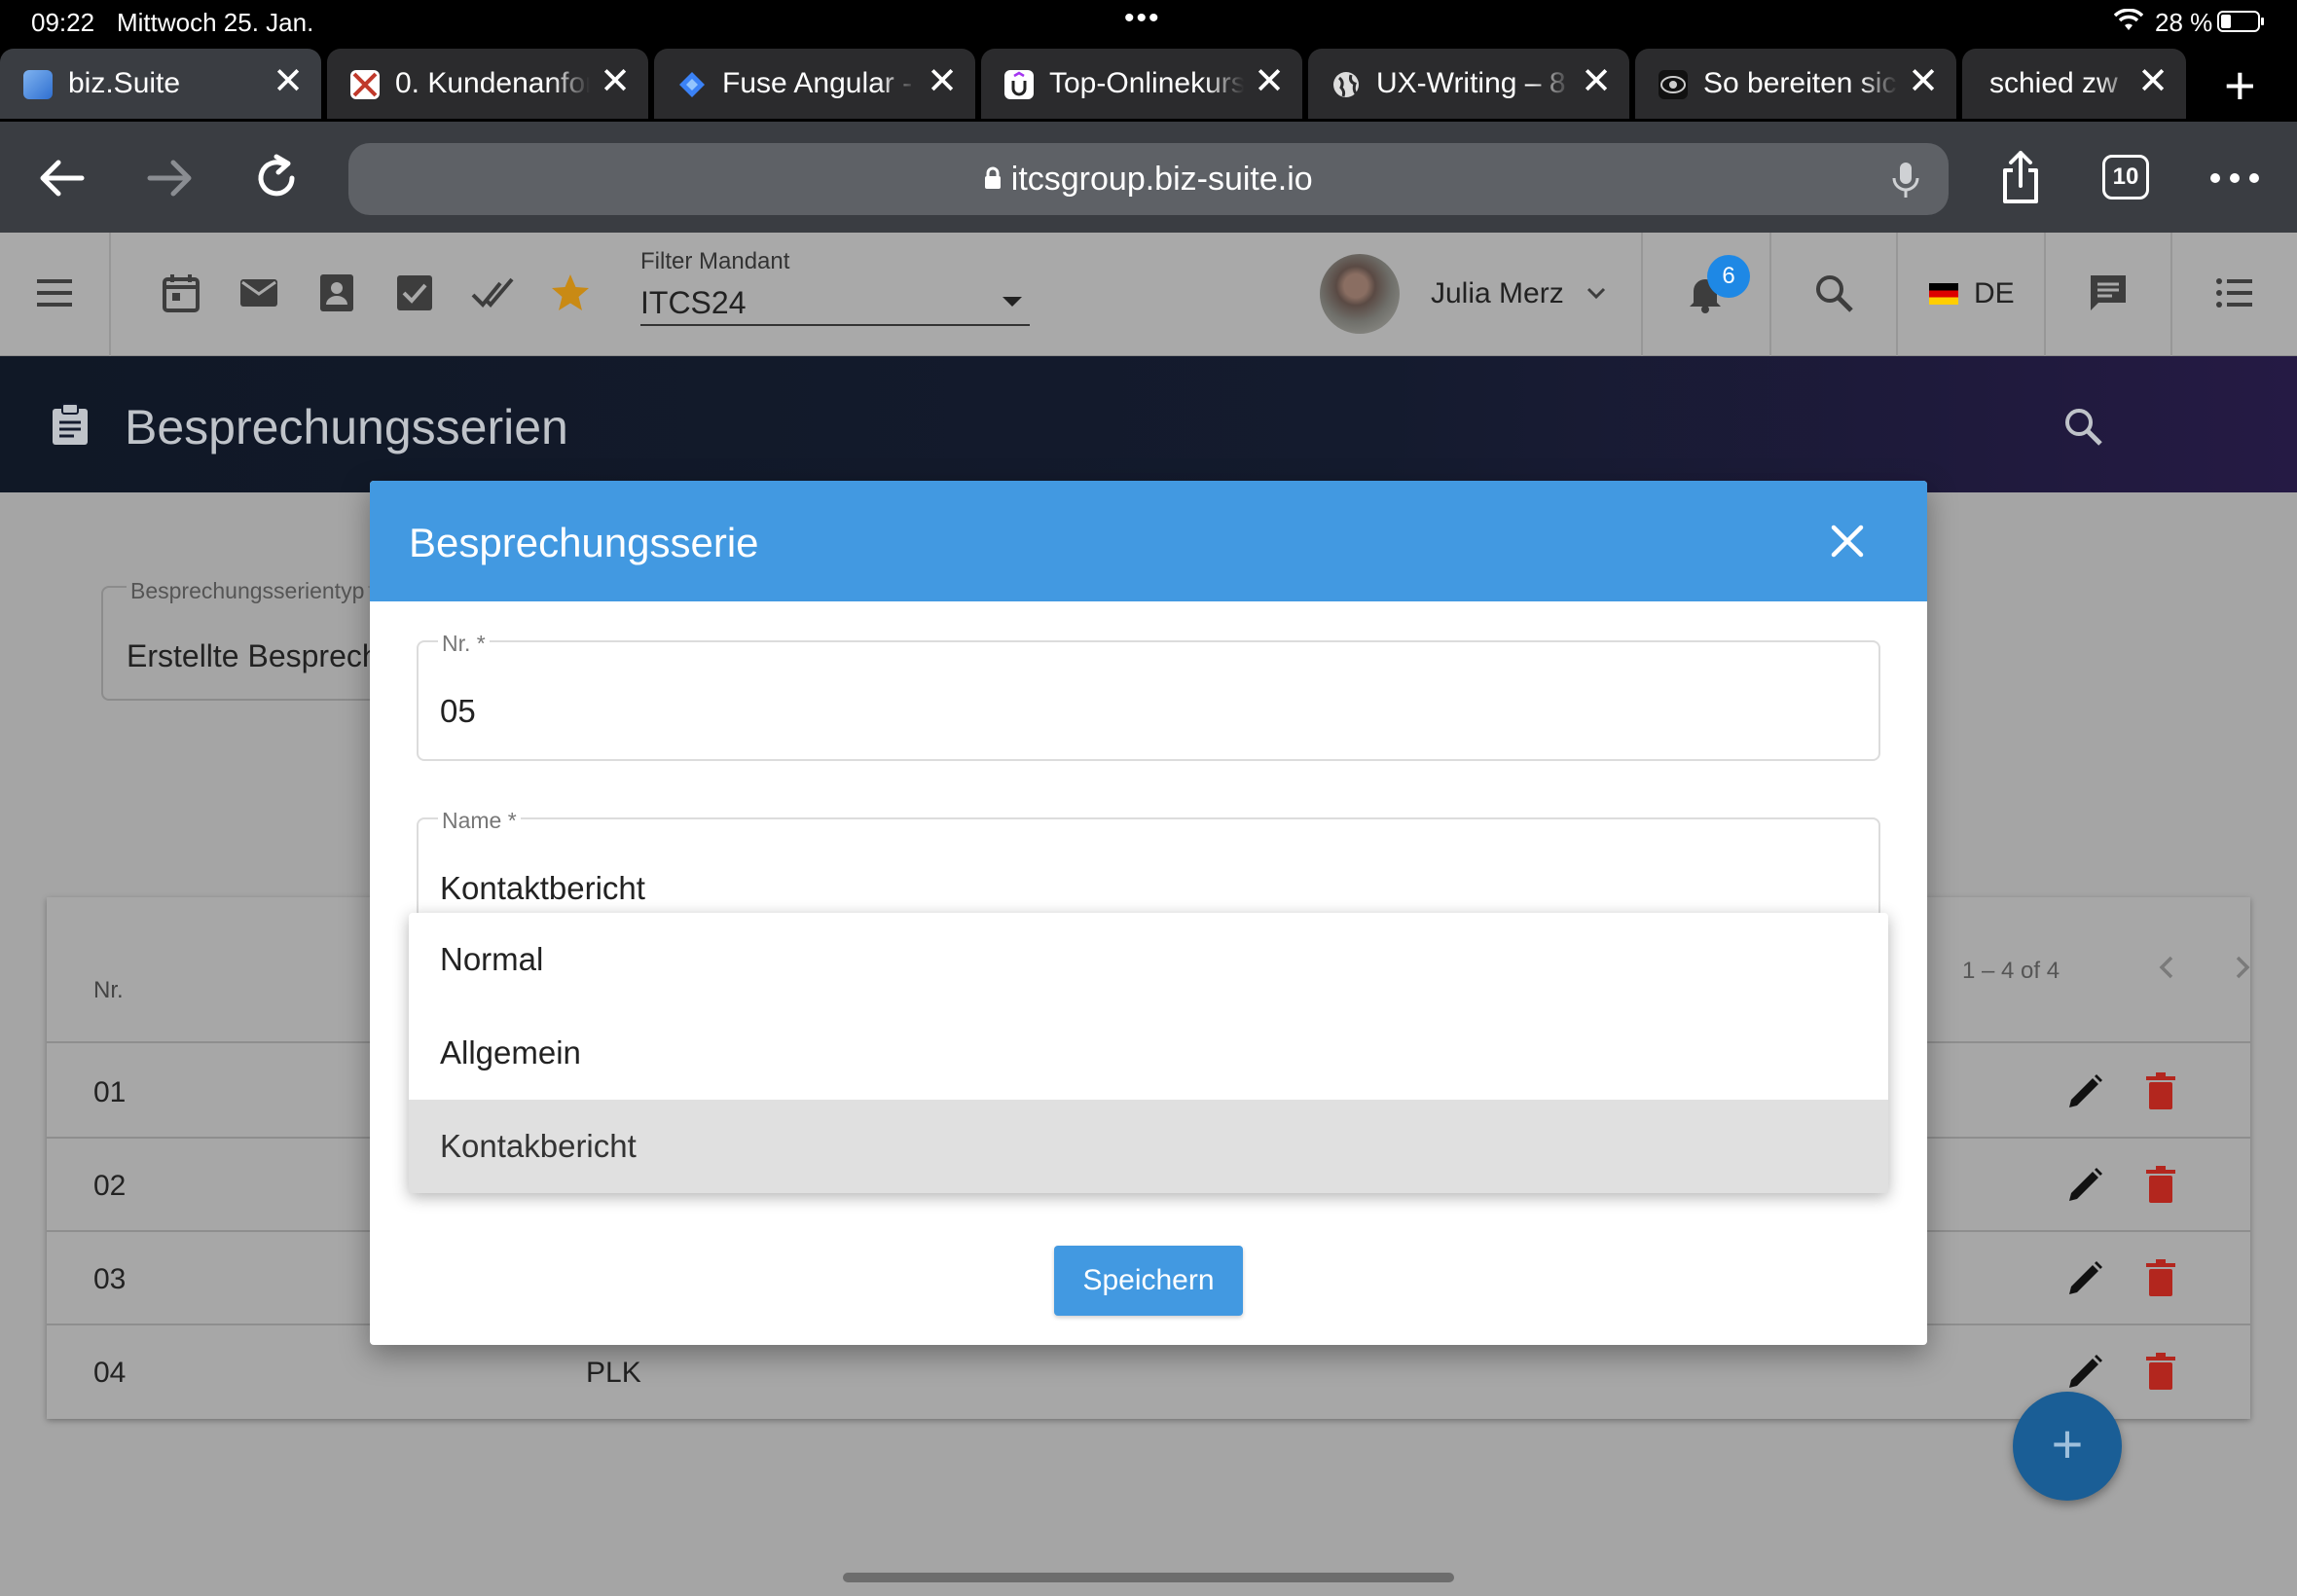 The width and height of the screenshot is (2297, 1596). I want to click on pagination-range: 1 – 4 of 4, so click(2011, 971).